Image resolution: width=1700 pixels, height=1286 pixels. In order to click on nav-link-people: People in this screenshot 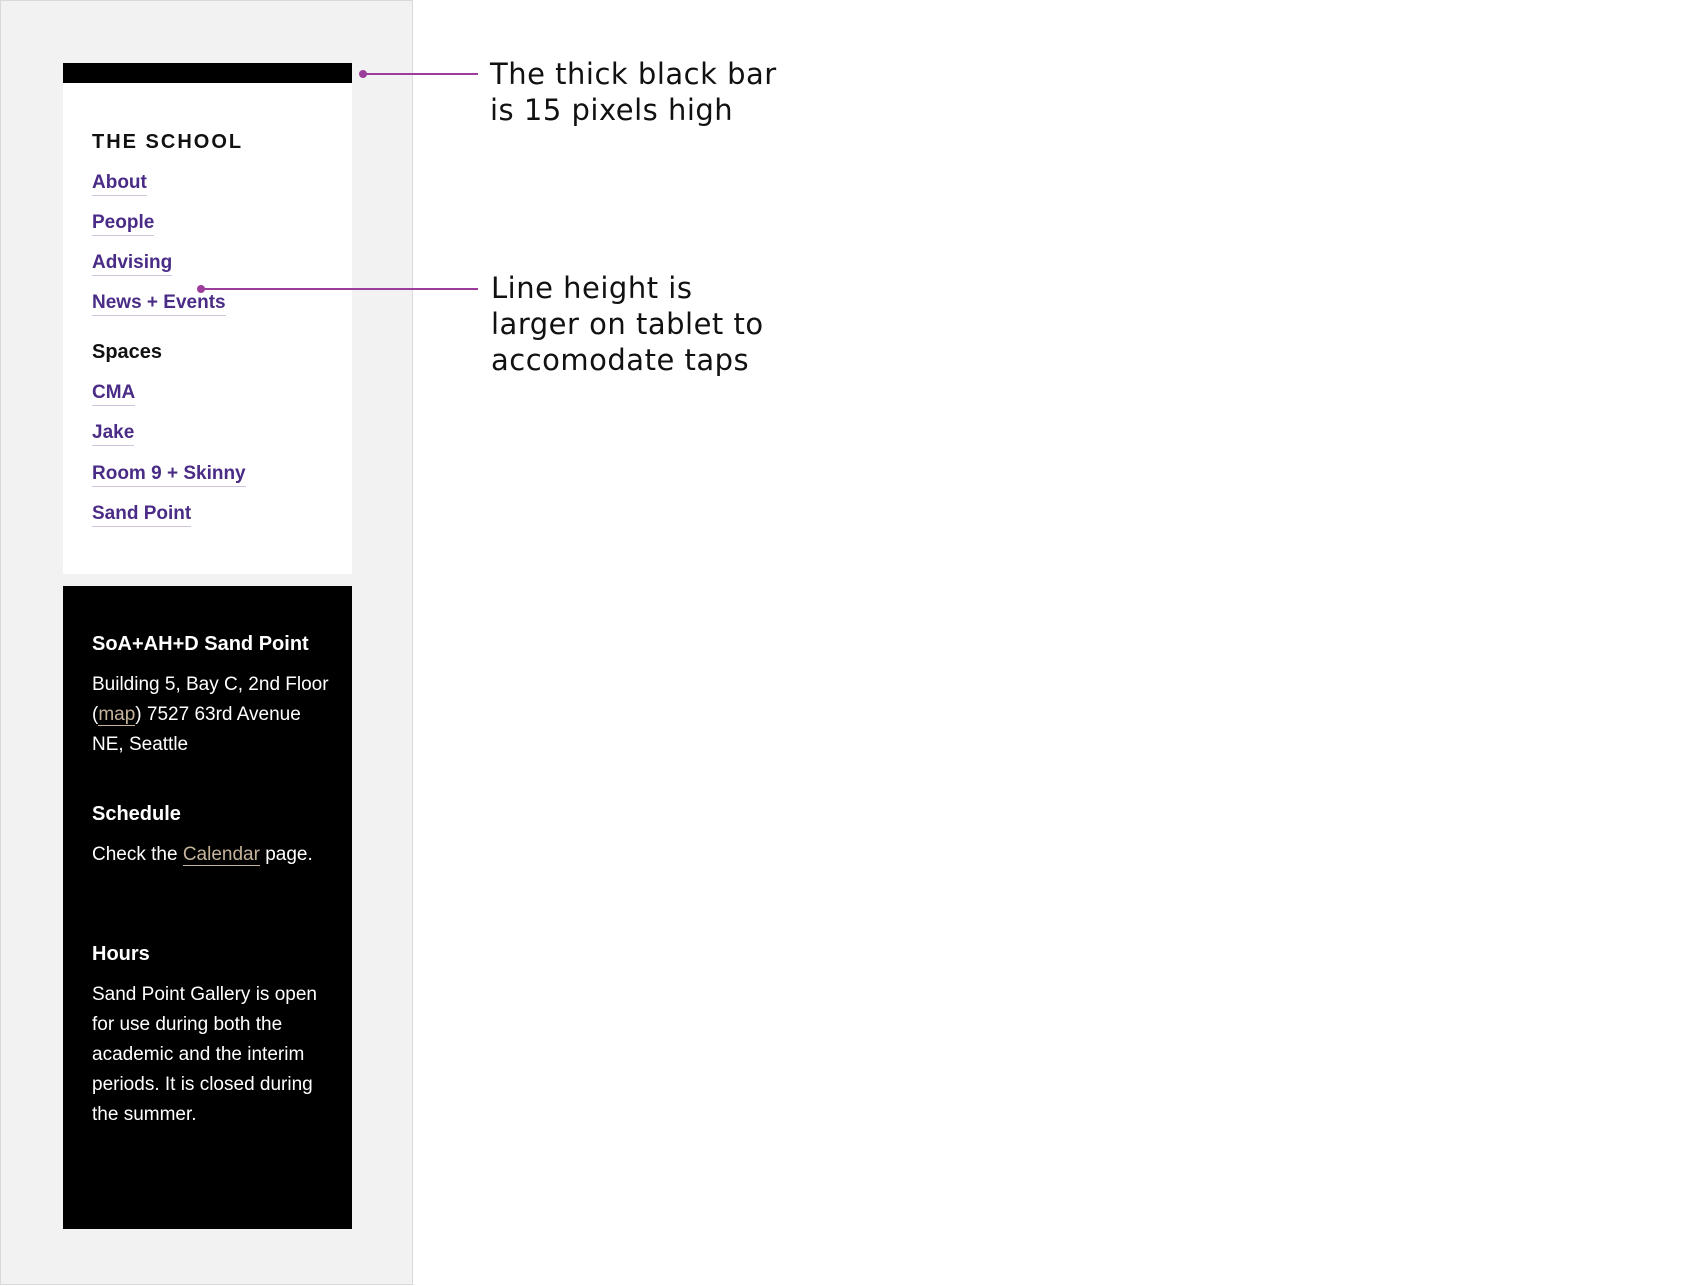, I will do `click(123, 224)`.